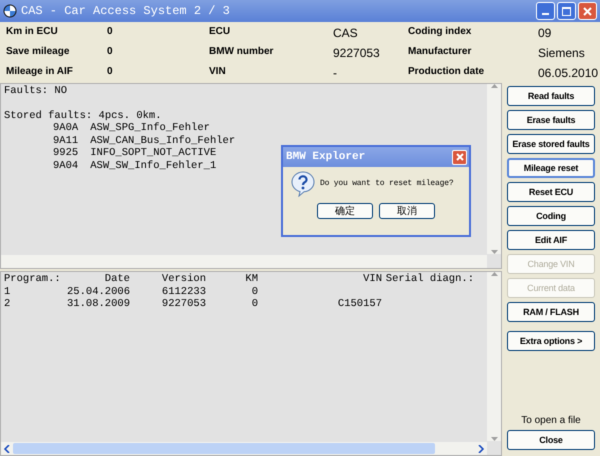  I want to click on table-cell-text: 6112233, so click(183, 292).